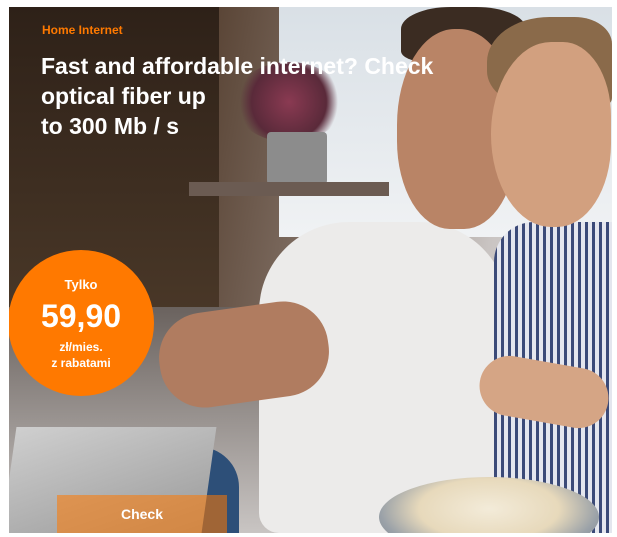 The image size is (617, 537). What do you see at coordinates (237, 66) in the screenshot?
I see `headline-line: Fast and affordable internet? Check` at bounding box center [237, 66].